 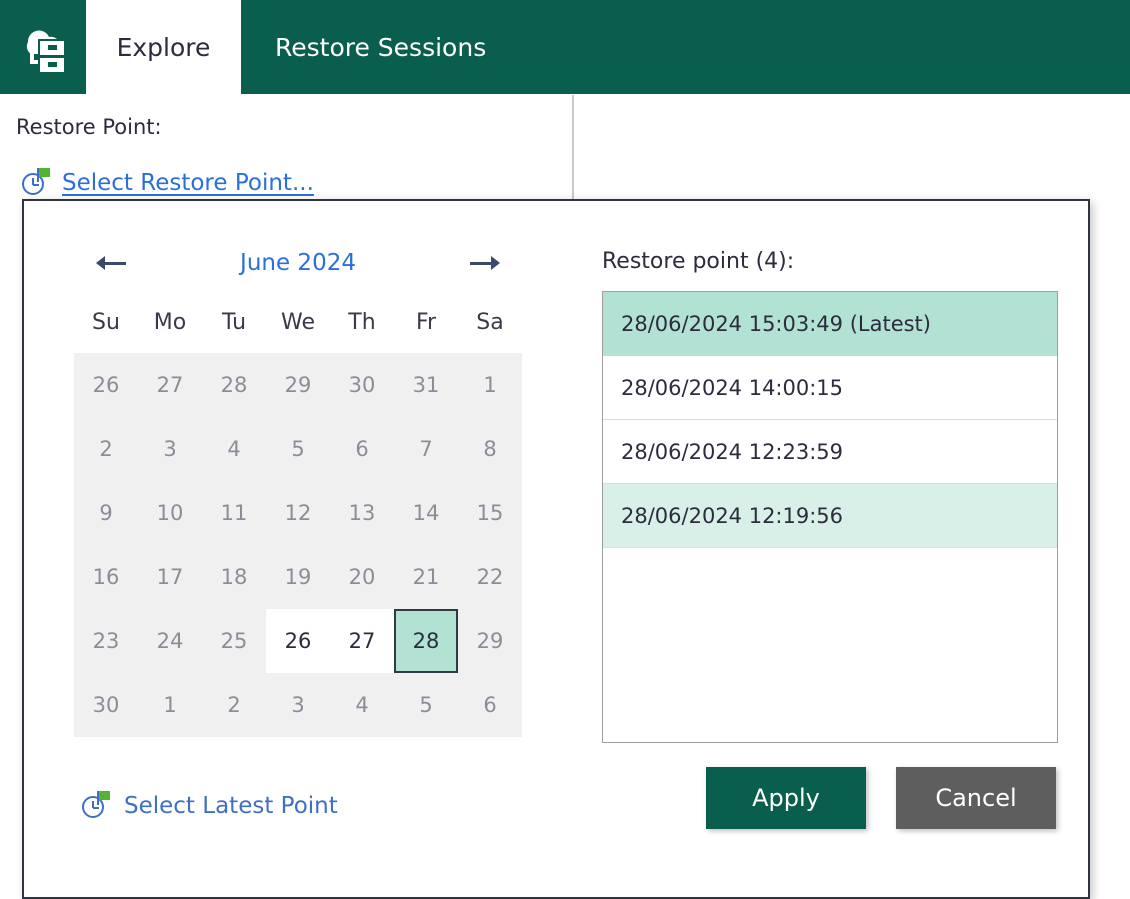 What do you see at coordinates (170, 641) in the screenshot?
I see `calendar-day-cell: 24` at bounding box center [170, 641].